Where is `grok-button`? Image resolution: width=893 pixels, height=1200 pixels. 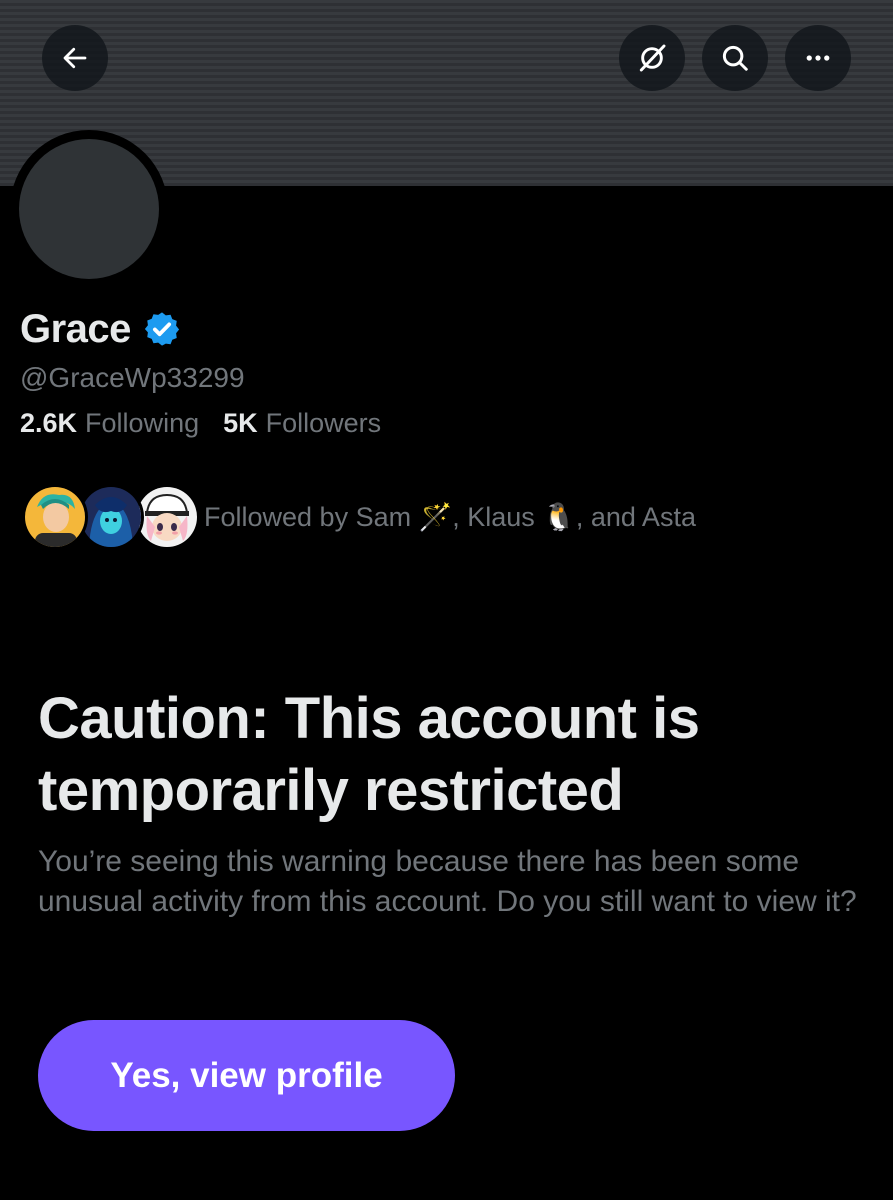
grok-button is located at coordinates (652, 58).